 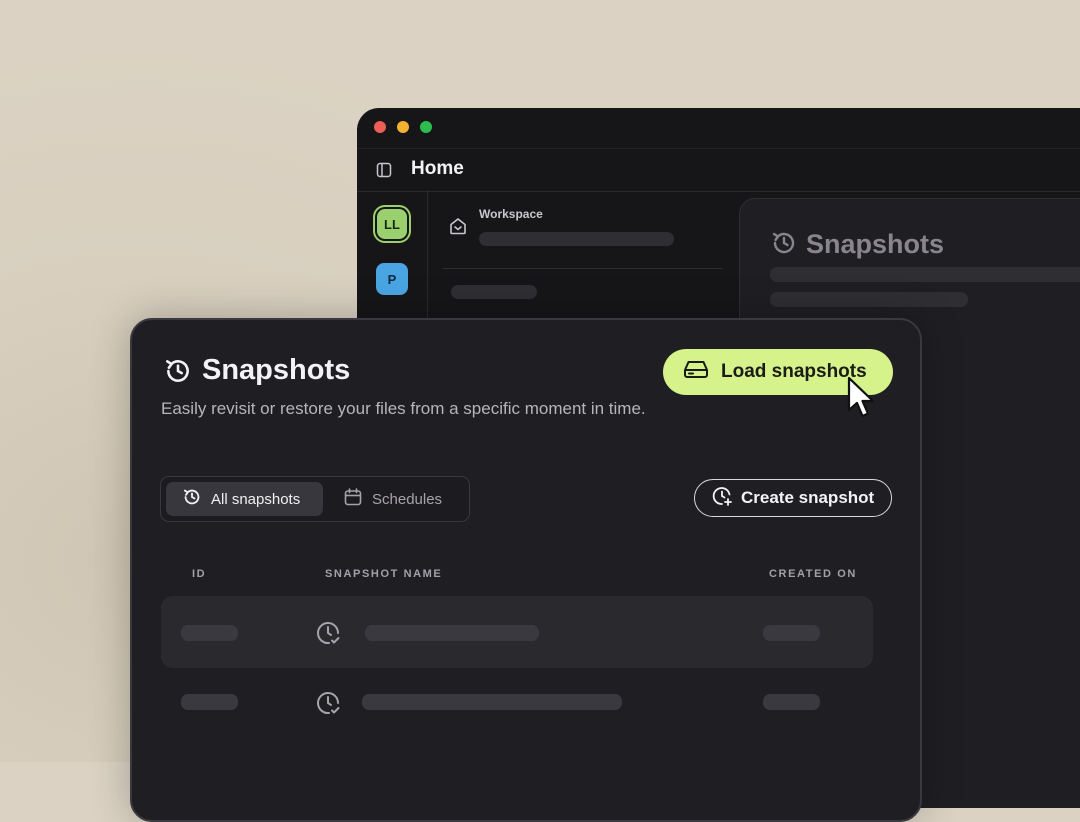 What do you see at coordinates (276, 370) in the screenshot?
I see `page-title: Snapshots` at bounding box center [276, 370].